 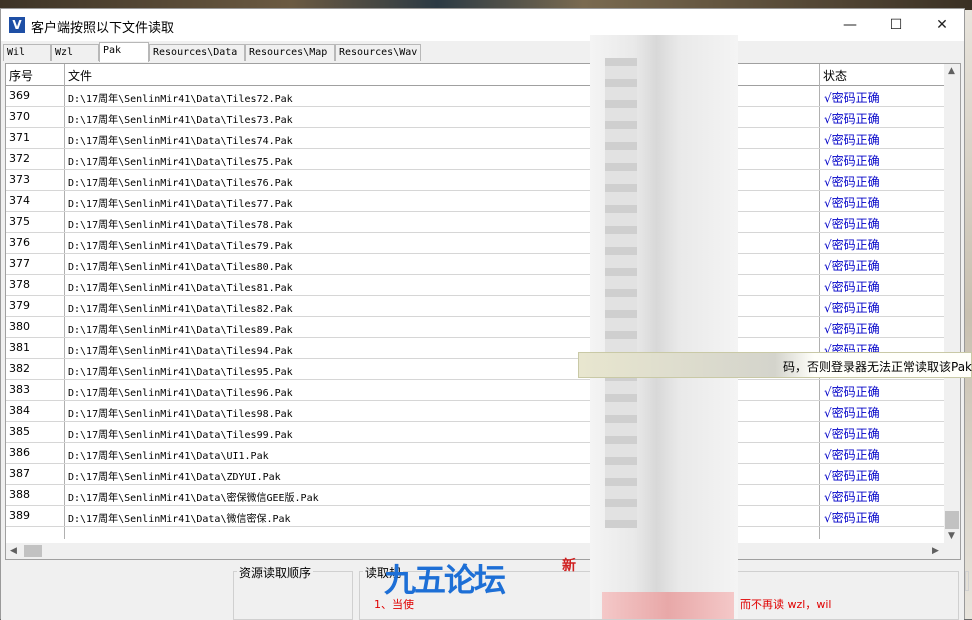 I want to click on tab-wil: Wil, so click(x=27, y=52).